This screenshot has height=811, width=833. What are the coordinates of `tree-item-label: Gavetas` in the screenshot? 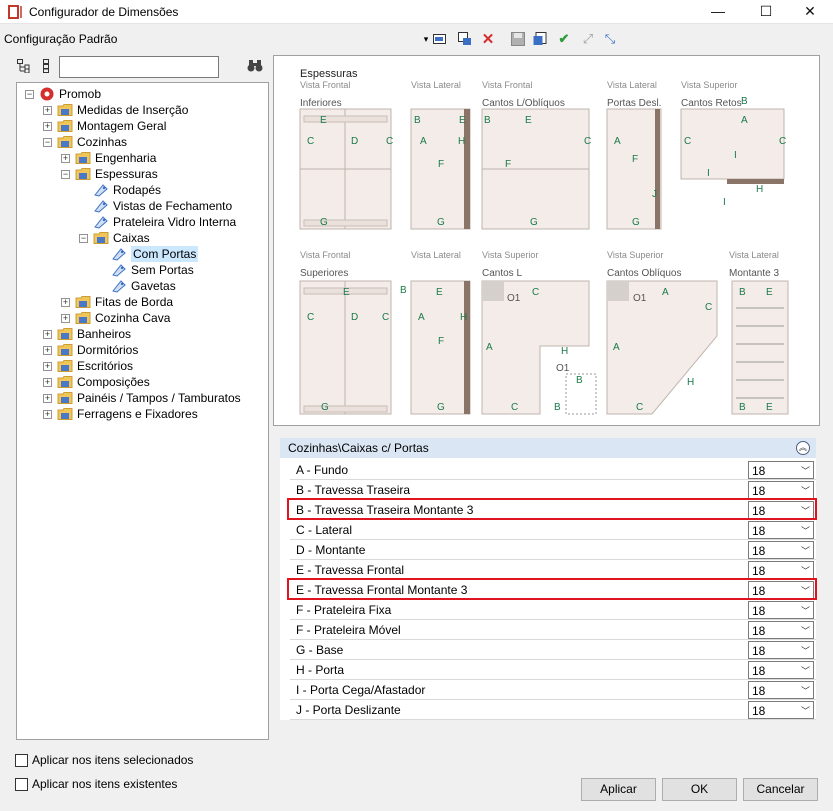 It's located at (153, 286).